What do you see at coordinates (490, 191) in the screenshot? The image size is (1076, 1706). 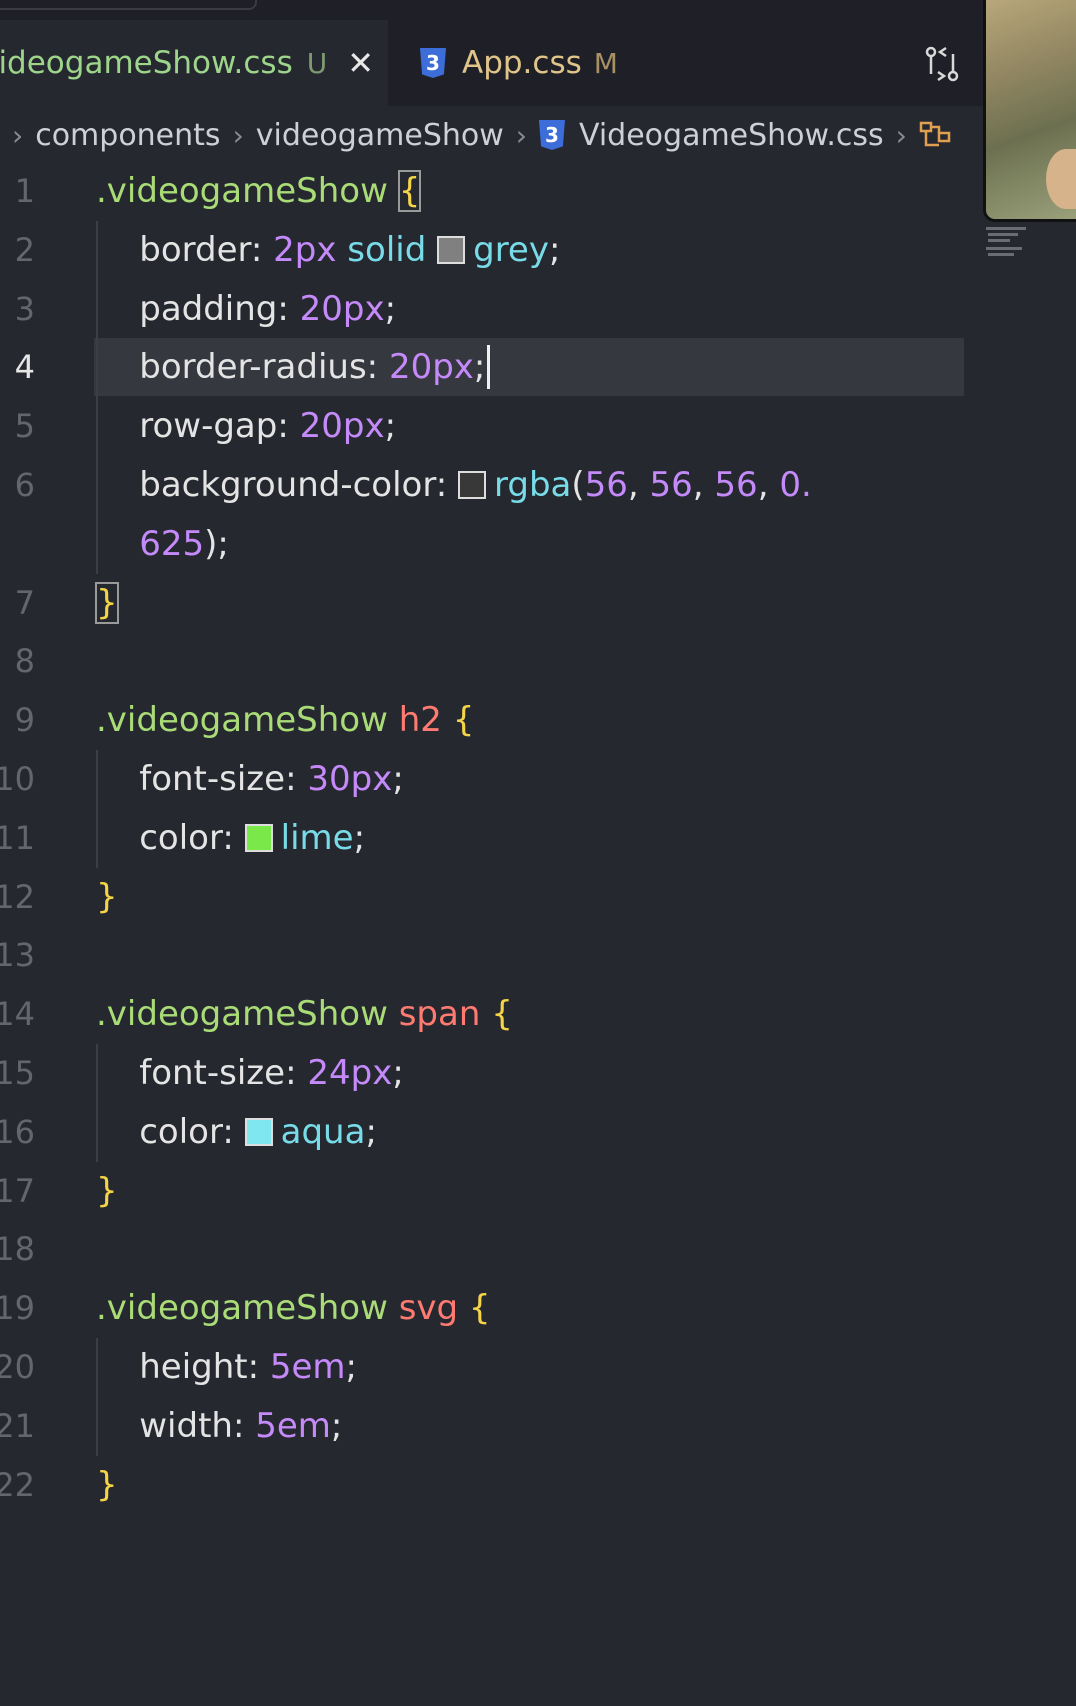 I see `code-line: 1 .videogameShow {` at bounding box center [490, 191].